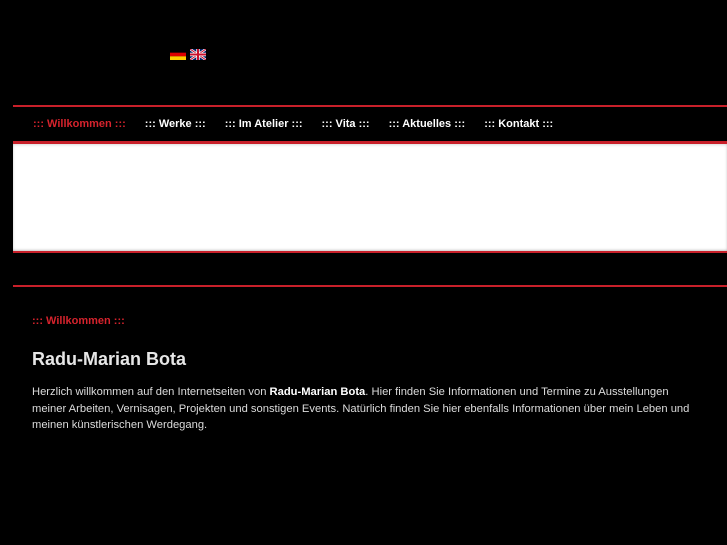  What do you see at coordinates (79, 124) in the screenshot?
I see `nav-item-willkommen: ::: Willkommen :::` at bounding box center [79, 124].